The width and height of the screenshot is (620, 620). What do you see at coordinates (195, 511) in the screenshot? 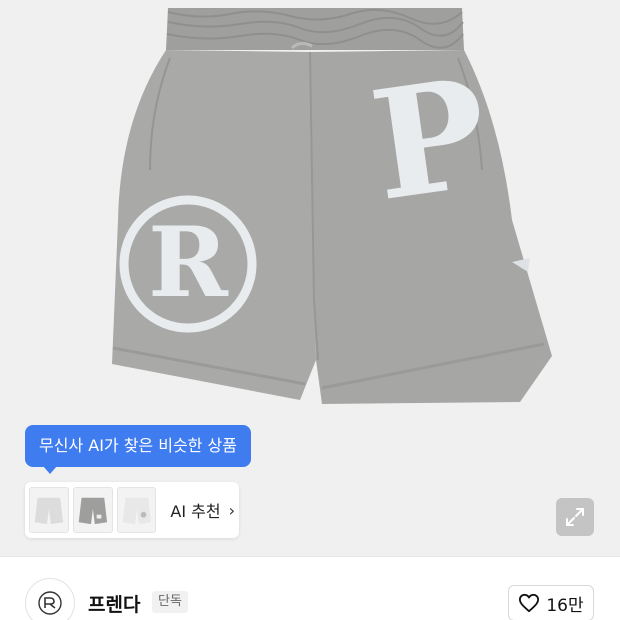
I see `ai-recommendation-label: AI 추천` at bounding box center [195, 511].